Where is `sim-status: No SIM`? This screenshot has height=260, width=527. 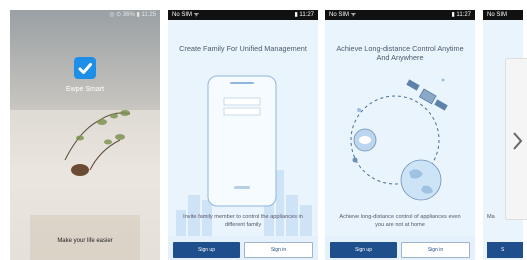
sim-status: No SIM is located at coordinates (497, 15).